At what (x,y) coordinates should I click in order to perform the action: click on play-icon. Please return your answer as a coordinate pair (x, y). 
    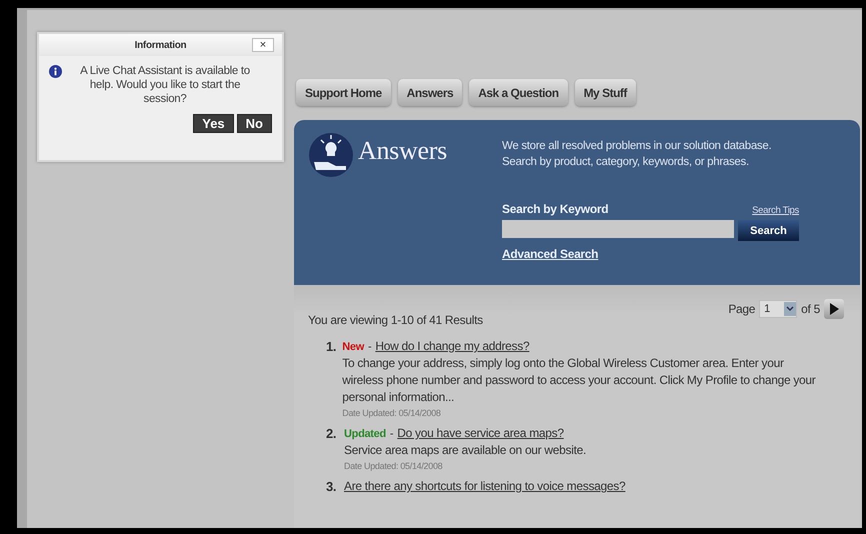
    Looking at the image, I should click on (834, 309).